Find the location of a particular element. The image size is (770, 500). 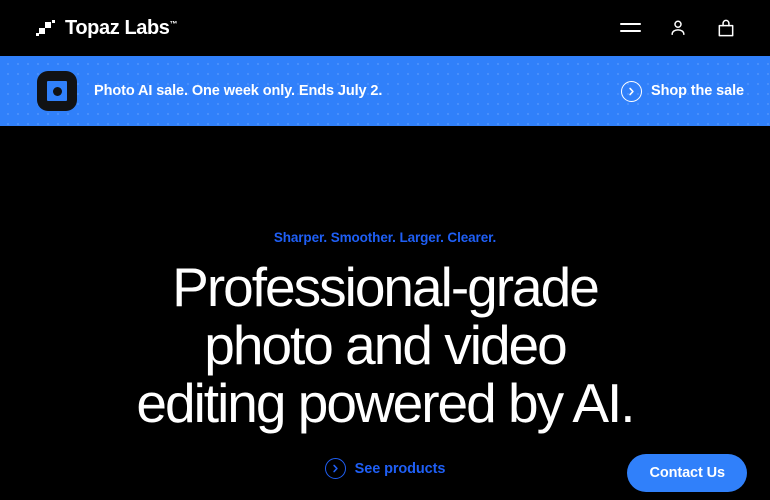

brand-logo: Topaz Labs™ is located at coordinates (107, 28).